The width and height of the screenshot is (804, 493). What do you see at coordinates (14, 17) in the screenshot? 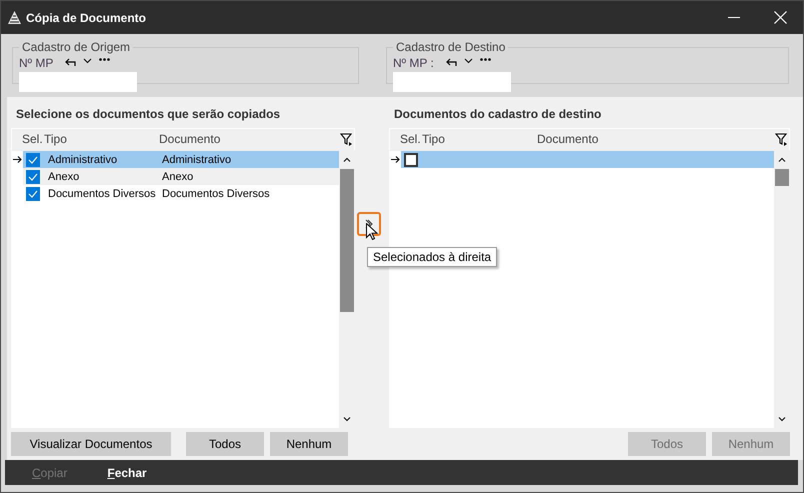
I see `app-logo-icon` at bounding box center [14, 17].